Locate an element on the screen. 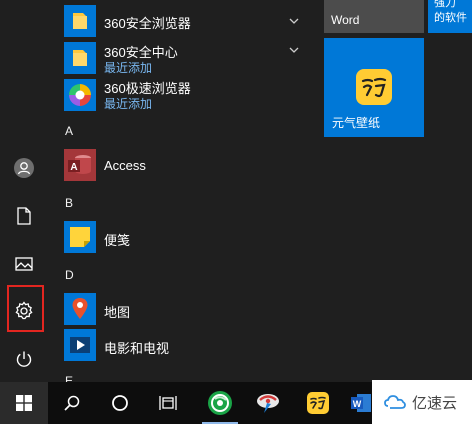  pictures-icon is located at coordinates (24, 264).